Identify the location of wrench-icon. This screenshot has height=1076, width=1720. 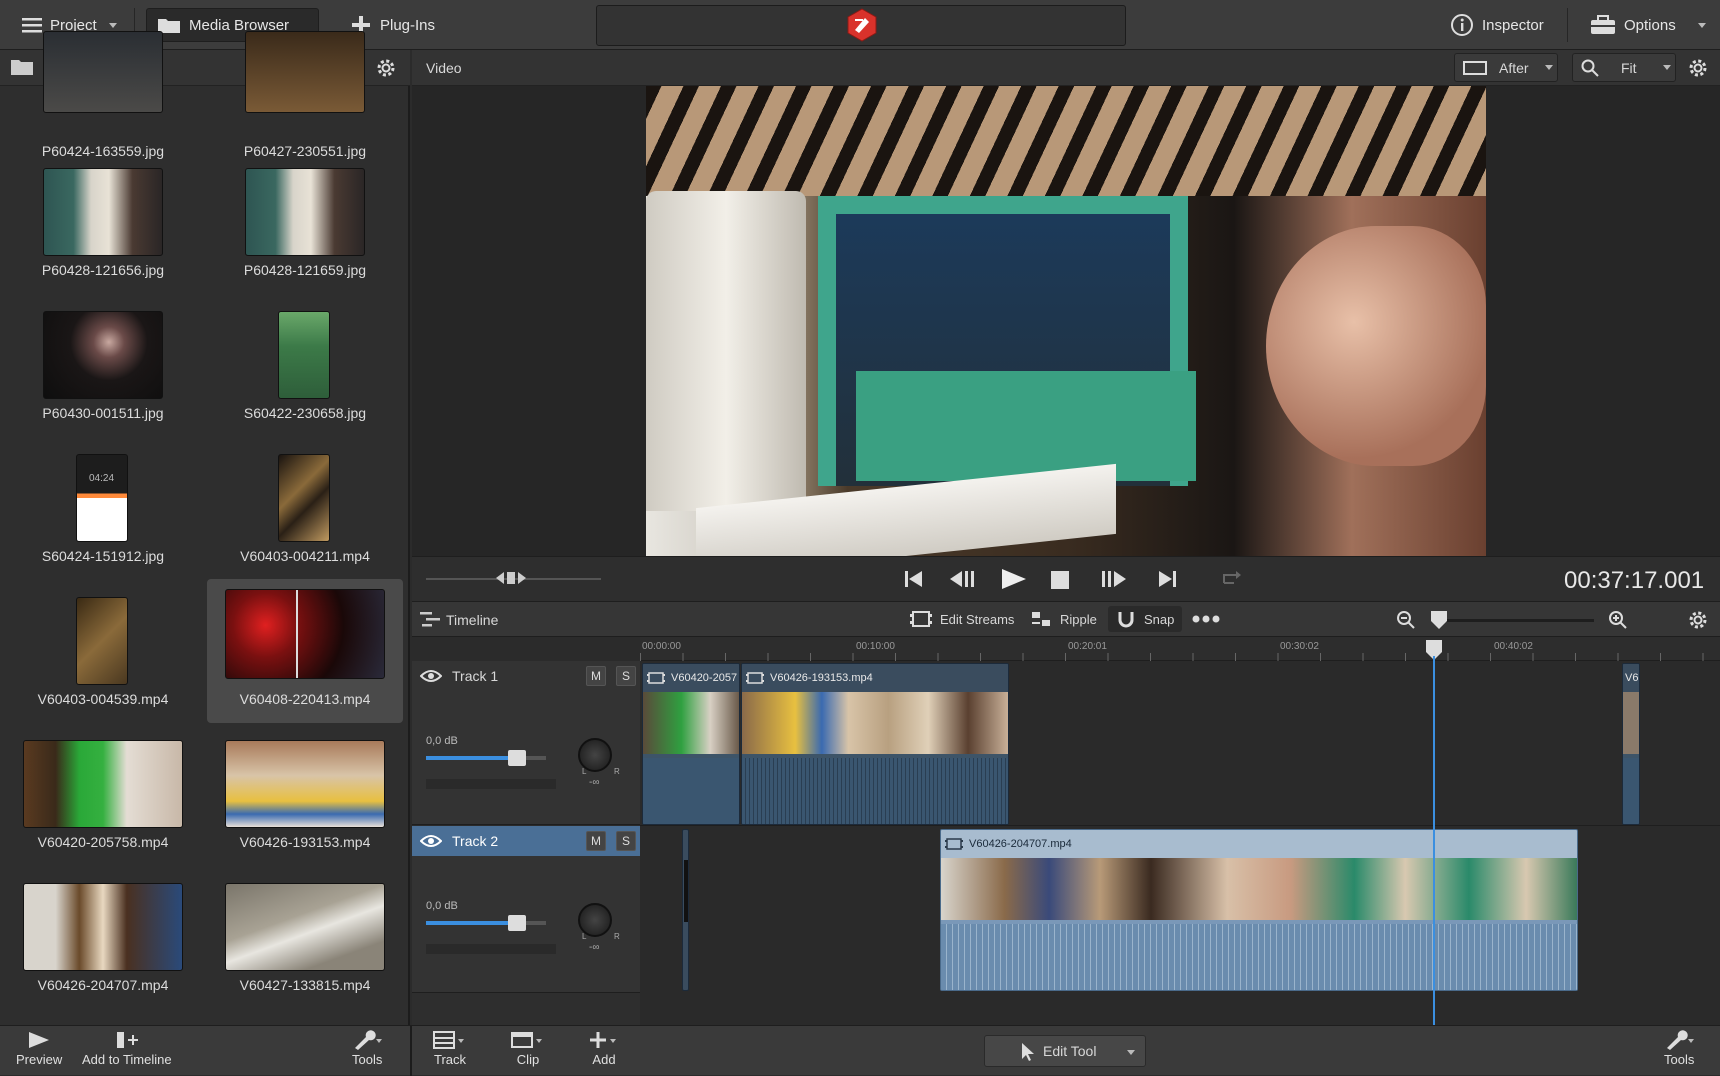
(369, 1040).